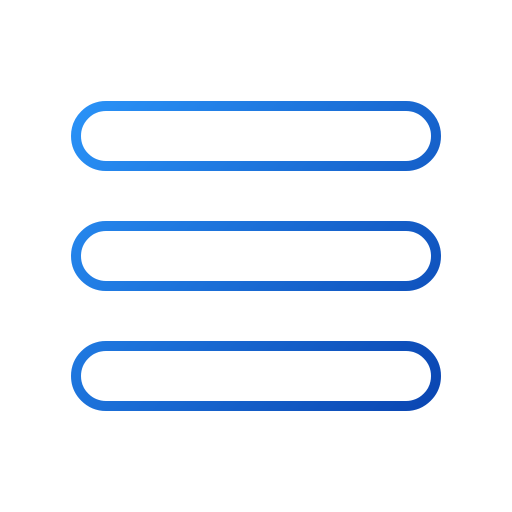 The height and width of the screenshot is (512, 512). What do you see at coordinates (256, 376) in the screenshot?
I see `menu-bar-bottom` at bounding box center [256, 376].